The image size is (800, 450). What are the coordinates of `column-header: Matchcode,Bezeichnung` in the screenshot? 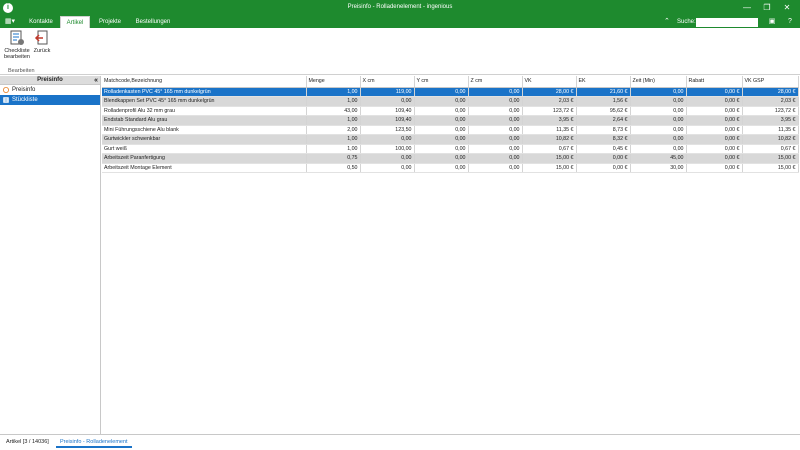 It's located at (204, 82).